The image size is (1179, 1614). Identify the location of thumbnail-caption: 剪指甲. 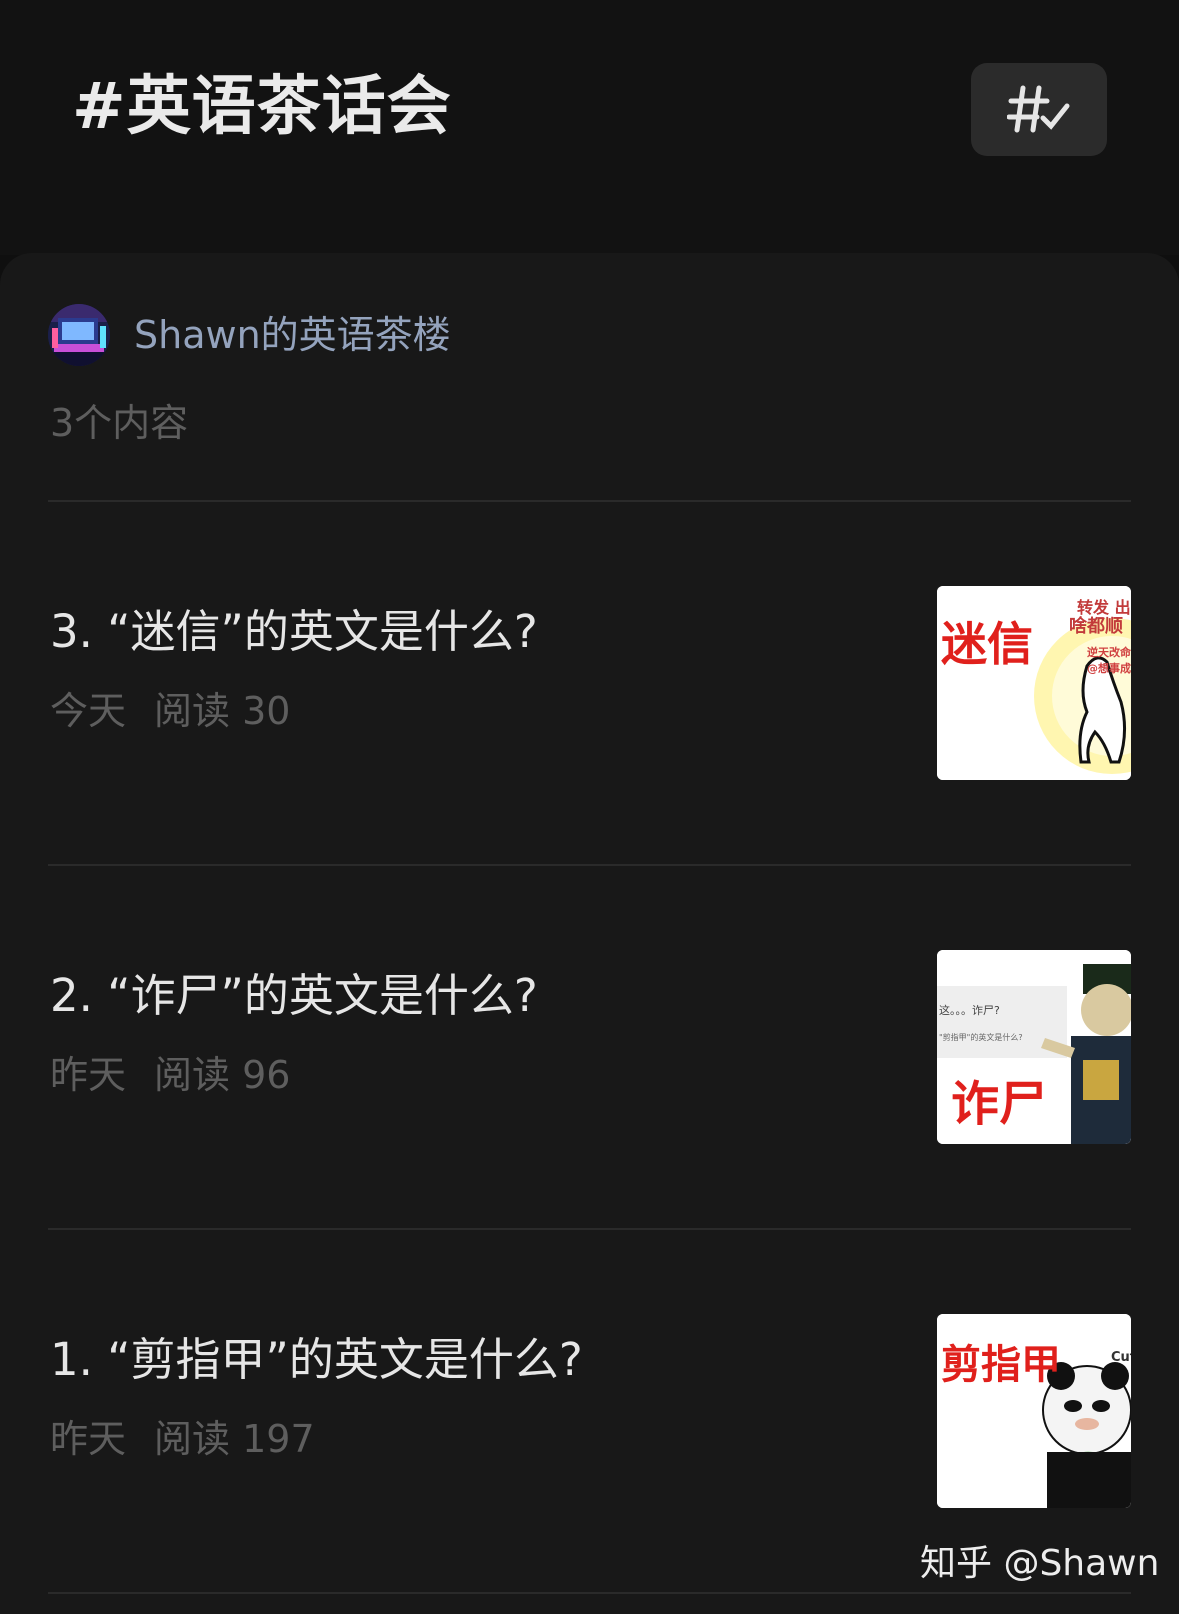
(1001, 1365).